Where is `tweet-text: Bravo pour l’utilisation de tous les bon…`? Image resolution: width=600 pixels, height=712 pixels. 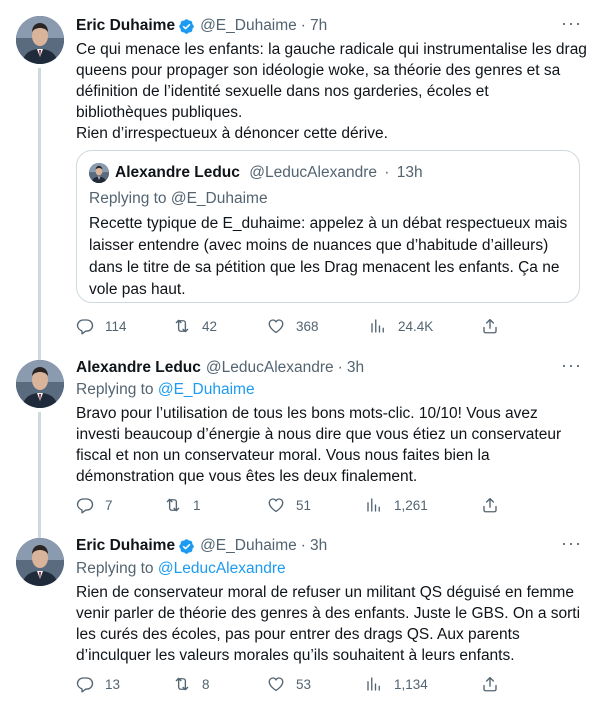 tweet-text: Bravo pour l’utilisation de tous les bon… is located at coordinates (331, 445).